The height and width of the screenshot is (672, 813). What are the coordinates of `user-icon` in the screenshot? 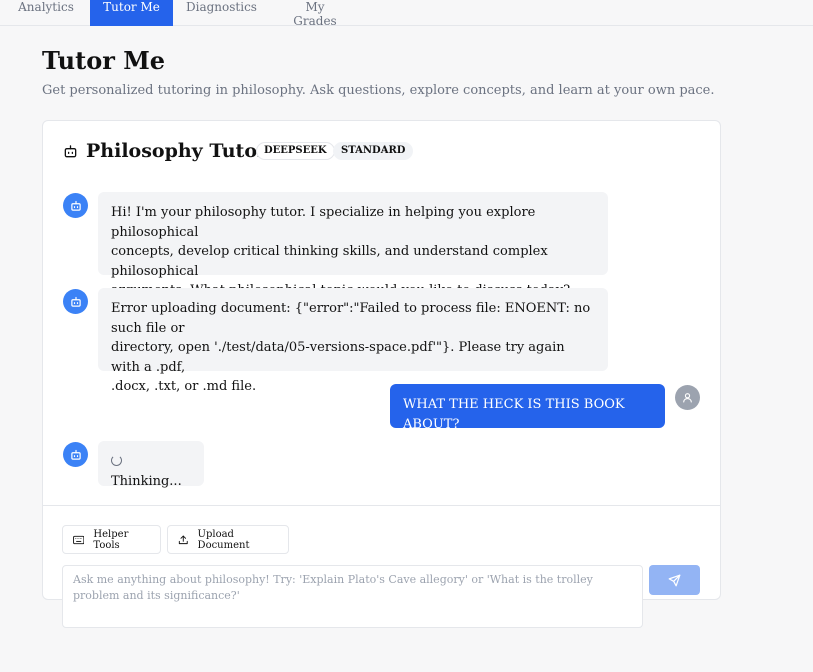 It's located at (687, 398).